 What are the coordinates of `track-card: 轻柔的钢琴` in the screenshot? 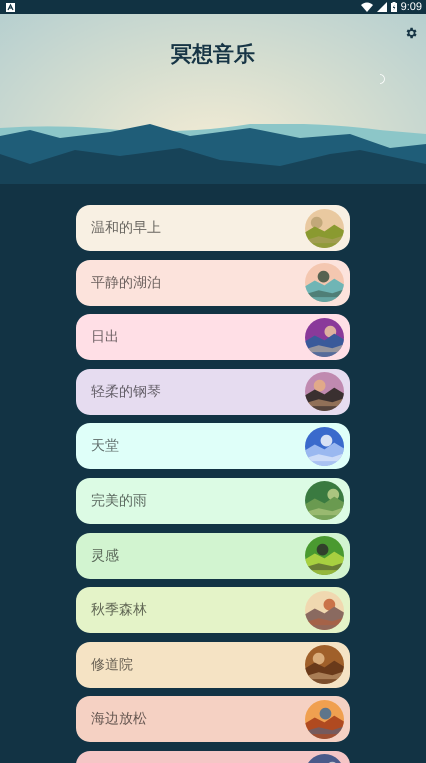 It's located at (213, 391).